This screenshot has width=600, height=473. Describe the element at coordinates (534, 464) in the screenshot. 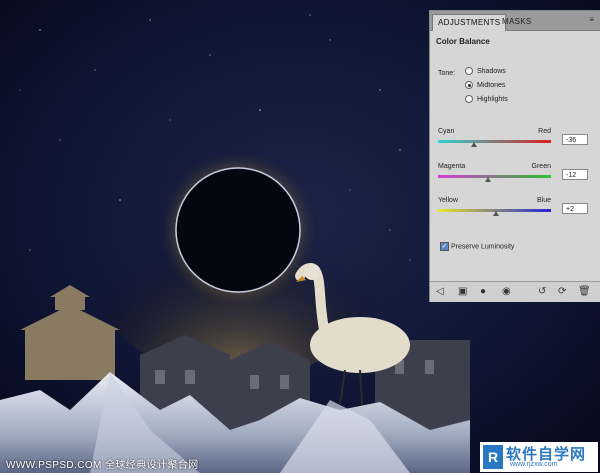

I see `brand-url: www.rjzxw.com` at that location.